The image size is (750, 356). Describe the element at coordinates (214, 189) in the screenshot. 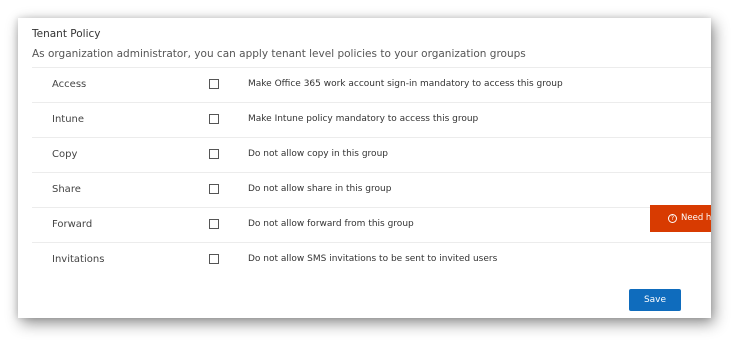

I see `policy-checkbox-share` at that location.